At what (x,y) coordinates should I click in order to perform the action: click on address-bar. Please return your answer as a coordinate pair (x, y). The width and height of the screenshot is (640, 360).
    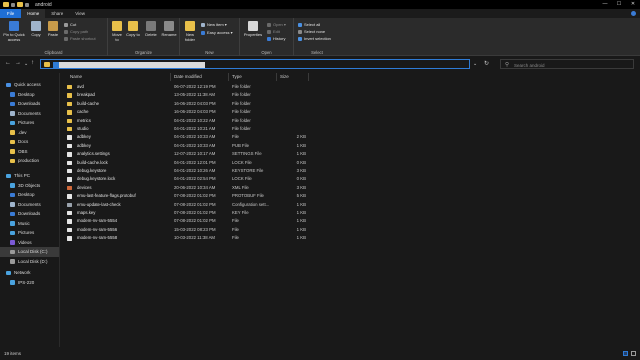
    Looking at the image, I should click on (255, 64).